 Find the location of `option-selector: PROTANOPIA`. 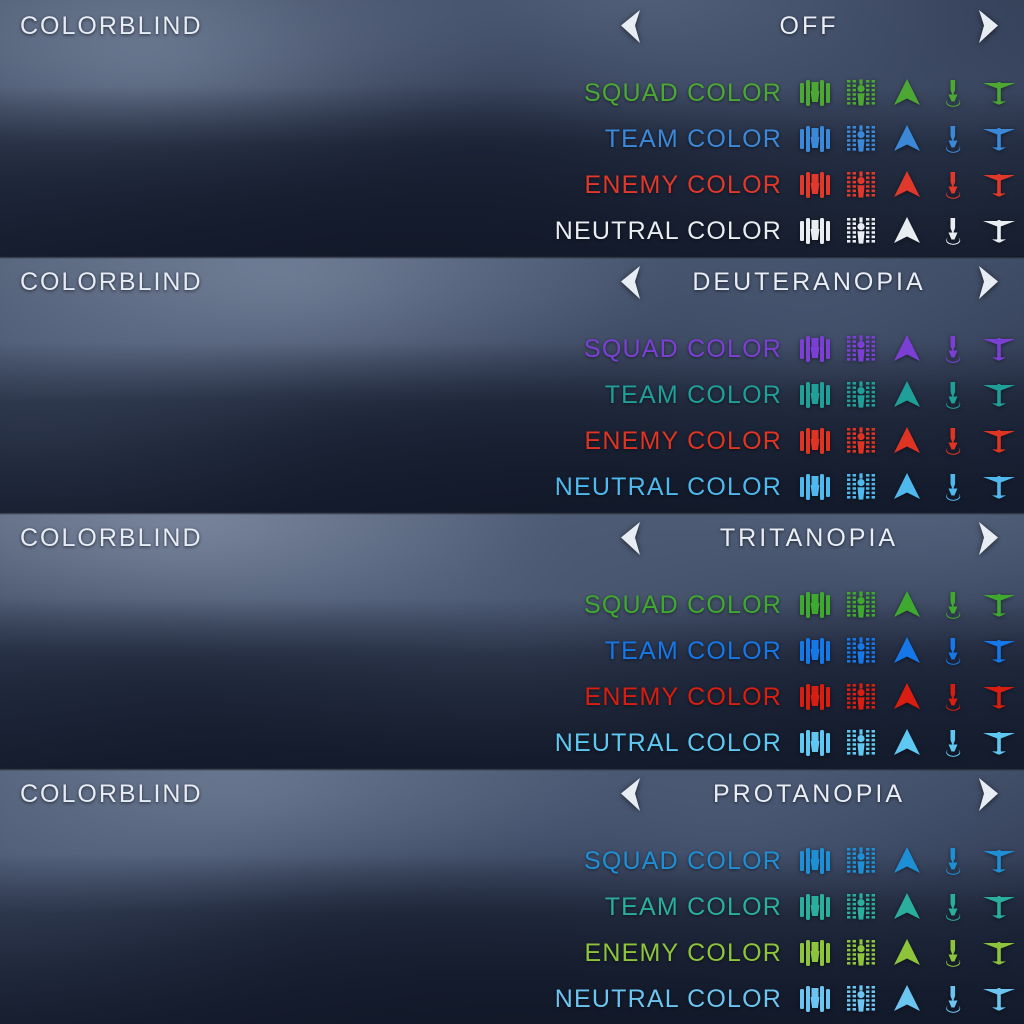

option-selector: PROTANOPIA is located at coordinates (812, 794).